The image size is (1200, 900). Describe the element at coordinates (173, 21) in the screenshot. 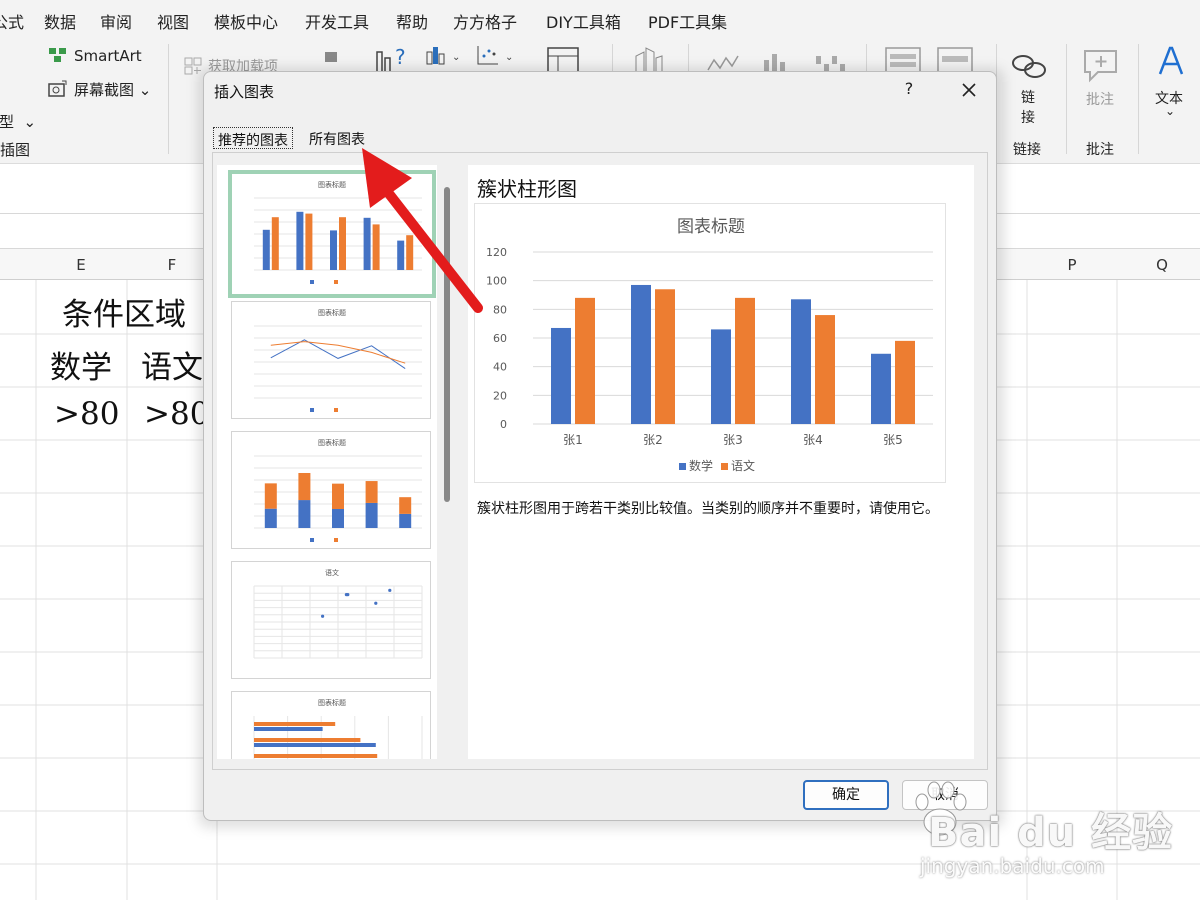

I see `menu-view: 视图` at that location.